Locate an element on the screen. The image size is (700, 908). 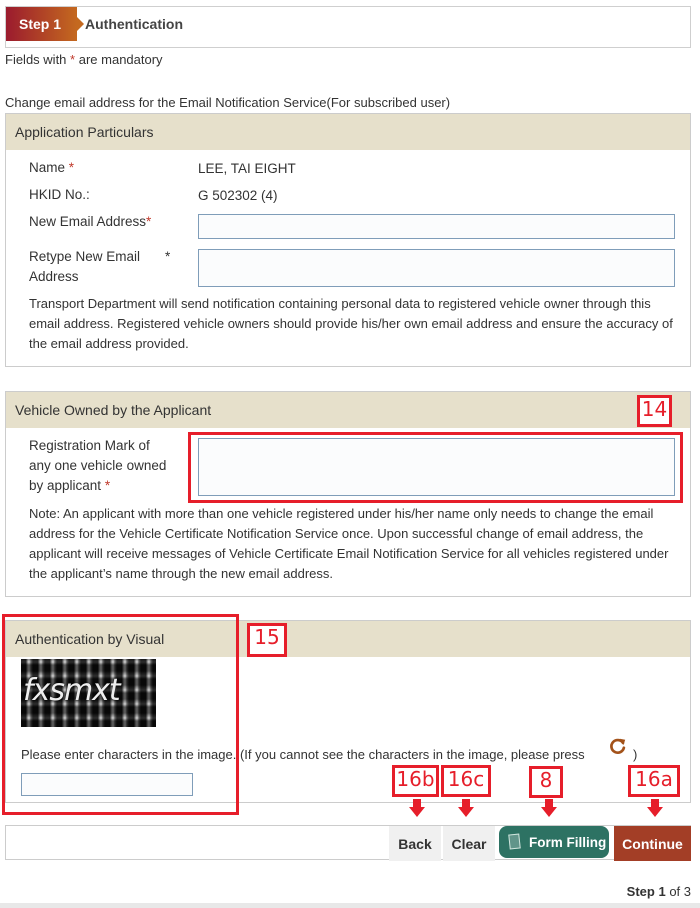
mandatory-prefix: Fields with is located at coordinates (36, 59).